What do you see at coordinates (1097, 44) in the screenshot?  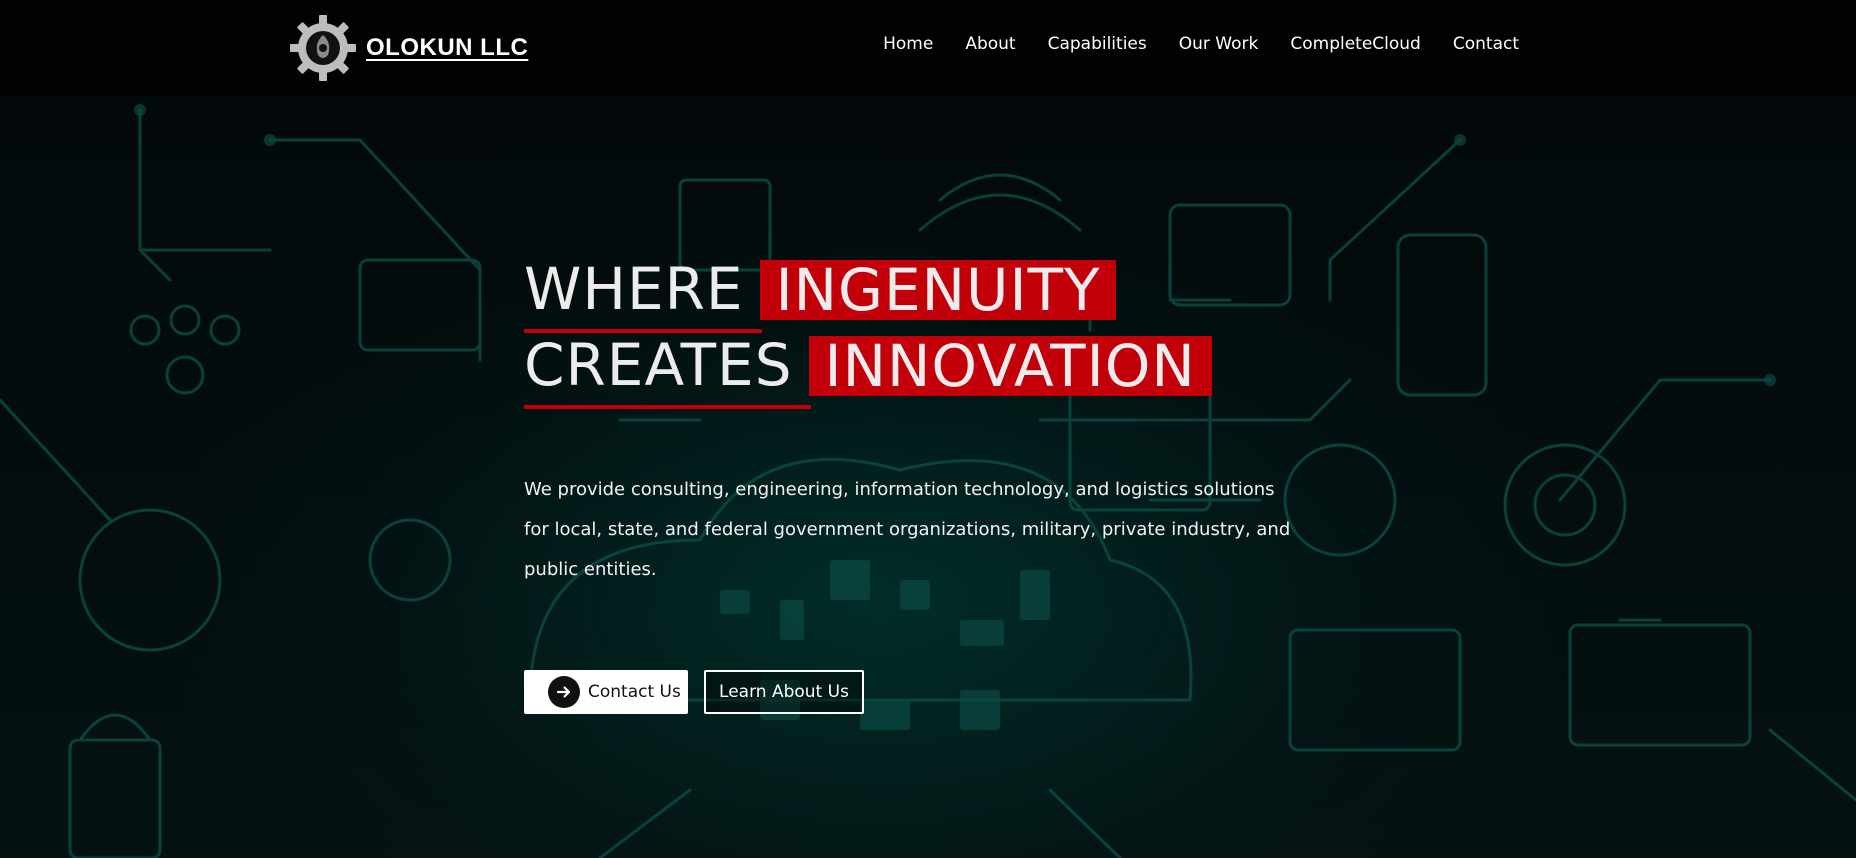 I see `nav-capabilities: Capabilities` at bounding box center [1097, 44].